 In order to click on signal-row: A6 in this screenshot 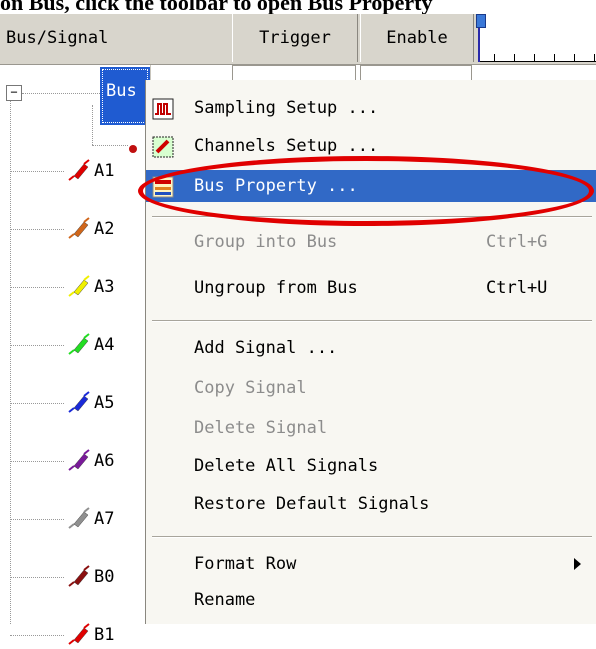, I will do `click(105, 461)`.